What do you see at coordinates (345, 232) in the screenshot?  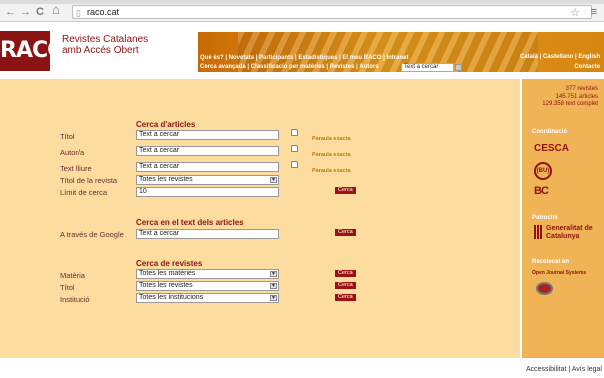 I see `google-search-button: Cerca` at bounding box center [345, 232].